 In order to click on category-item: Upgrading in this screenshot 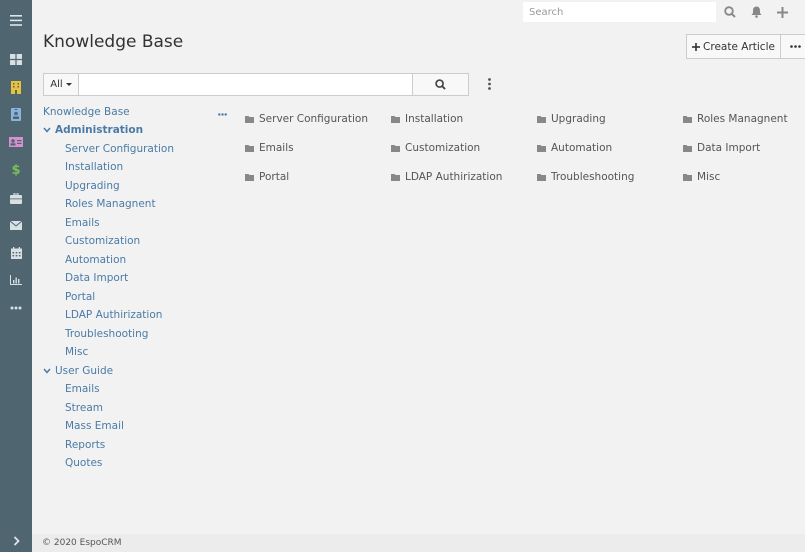, I will do `click(571, 119)`.